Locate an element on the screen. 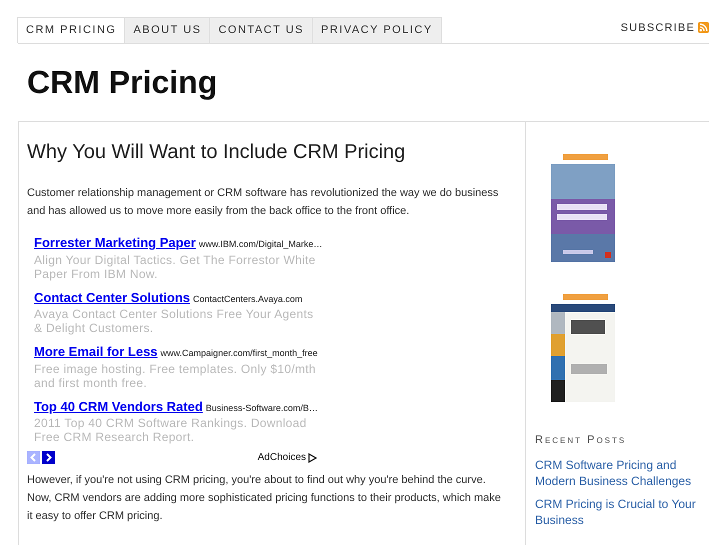  ad-description: Avaya Contact Center Solutions Free Your Agents & Delight Customers. is located at coordinates (174, 321).